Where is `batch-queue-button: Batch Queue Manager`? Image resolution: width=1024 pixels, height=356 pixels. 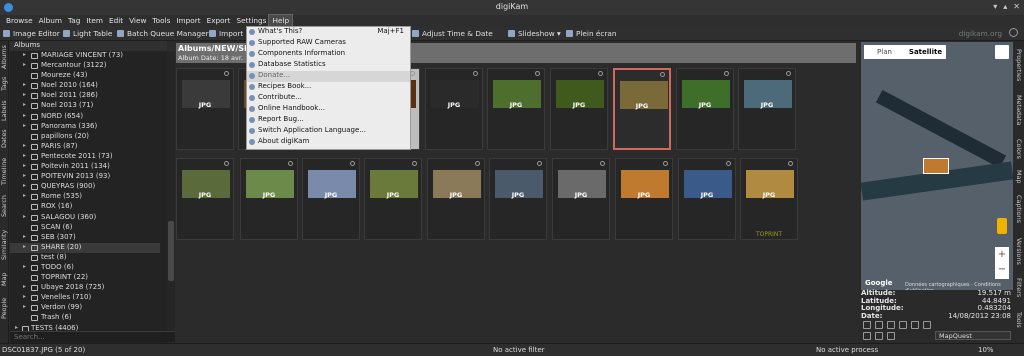
batch-queue-button: Batch Queue Manager is located at coordinates (163, 33).